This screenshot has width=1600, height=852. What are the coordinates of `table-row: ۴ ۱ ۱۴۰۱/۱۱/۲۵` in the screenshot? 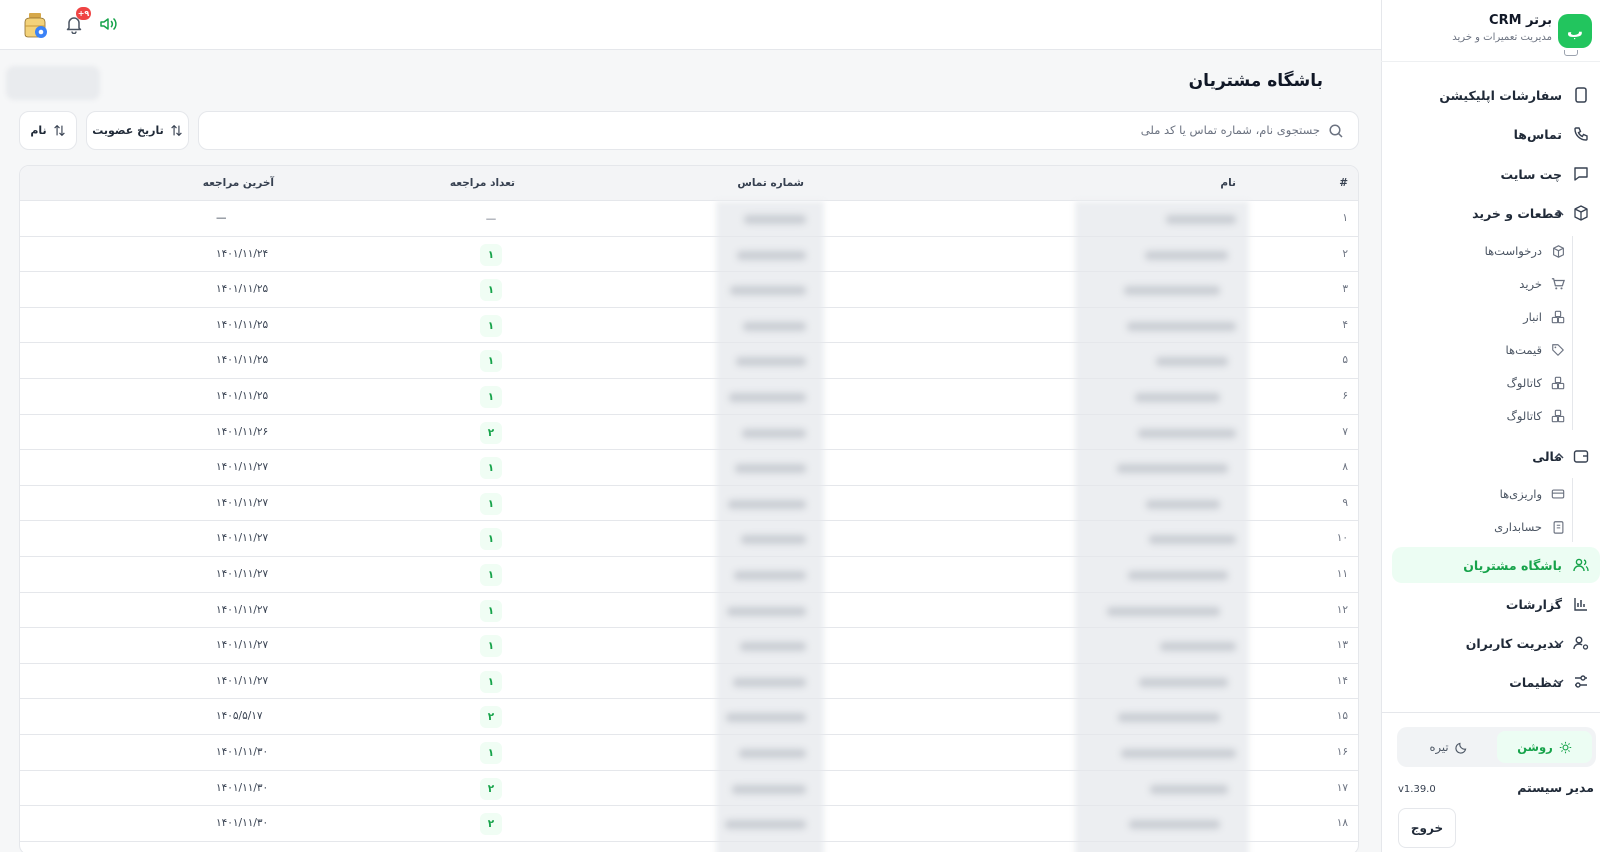 It's located at (689, 326).